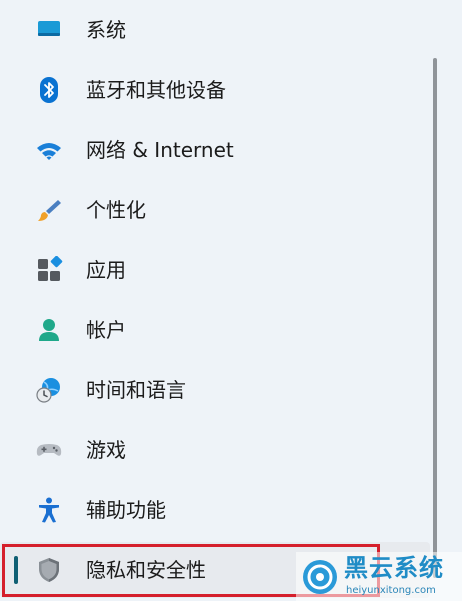 Image resolution: width=462 pixels, height=601 pixels. What do you see at coordinates (49, 330) in the screenshot?
I see `account-icon` at bounding box center [49, 330].